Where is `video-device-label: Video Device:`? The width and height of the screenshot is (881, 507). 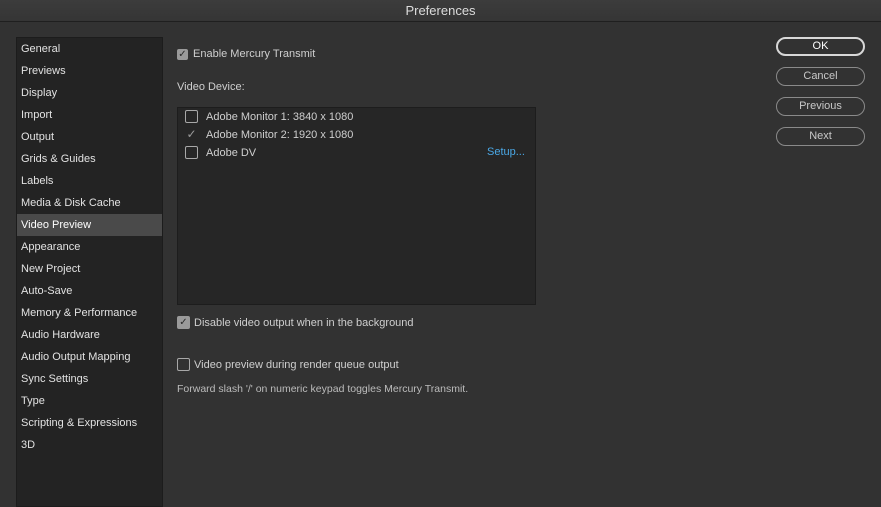
video-device-label: Video Device: is located at coordinates (211, 87).